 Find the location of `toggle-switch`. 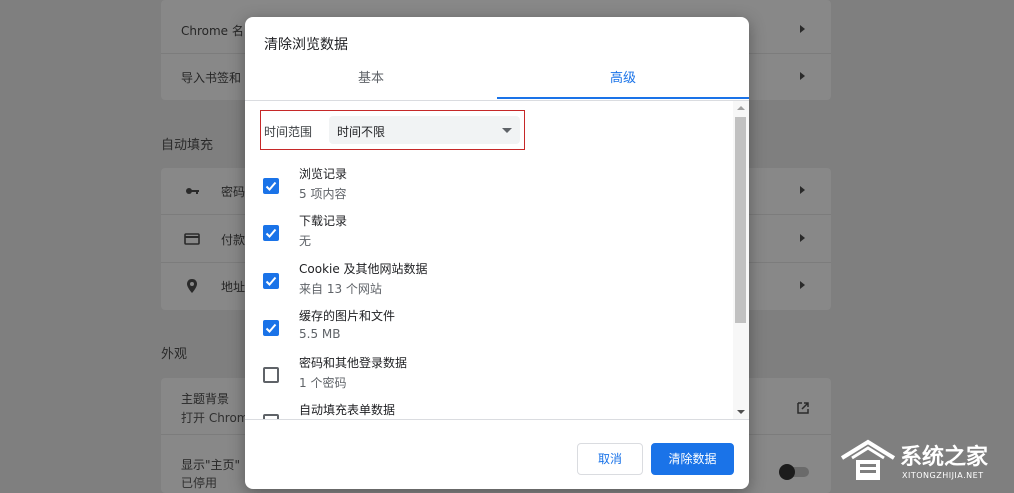

toggle-switch is located at coordinates (794, 472).